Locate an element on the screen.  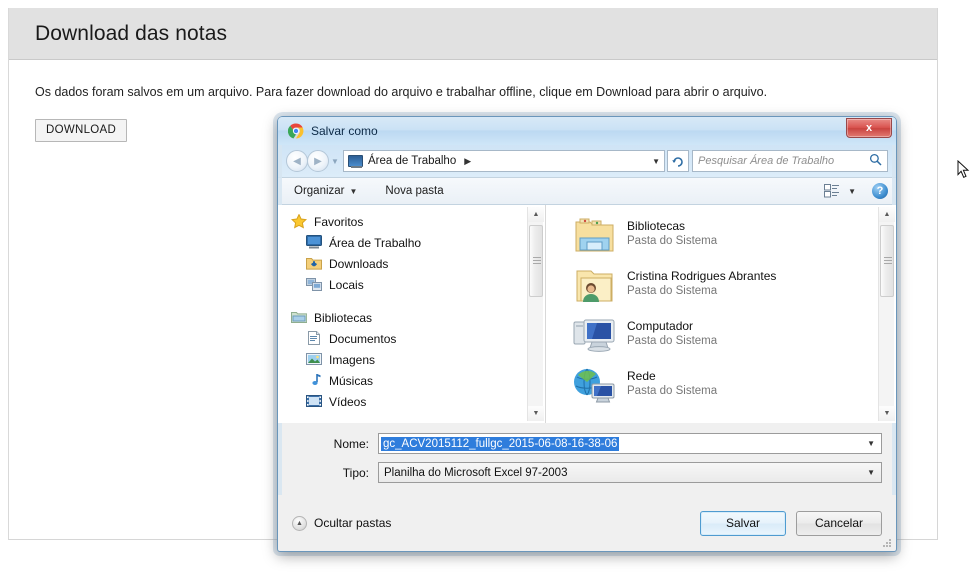
list-item-text: Bibliotecas Pasta do Sistema is located at coordinates (672, 232).